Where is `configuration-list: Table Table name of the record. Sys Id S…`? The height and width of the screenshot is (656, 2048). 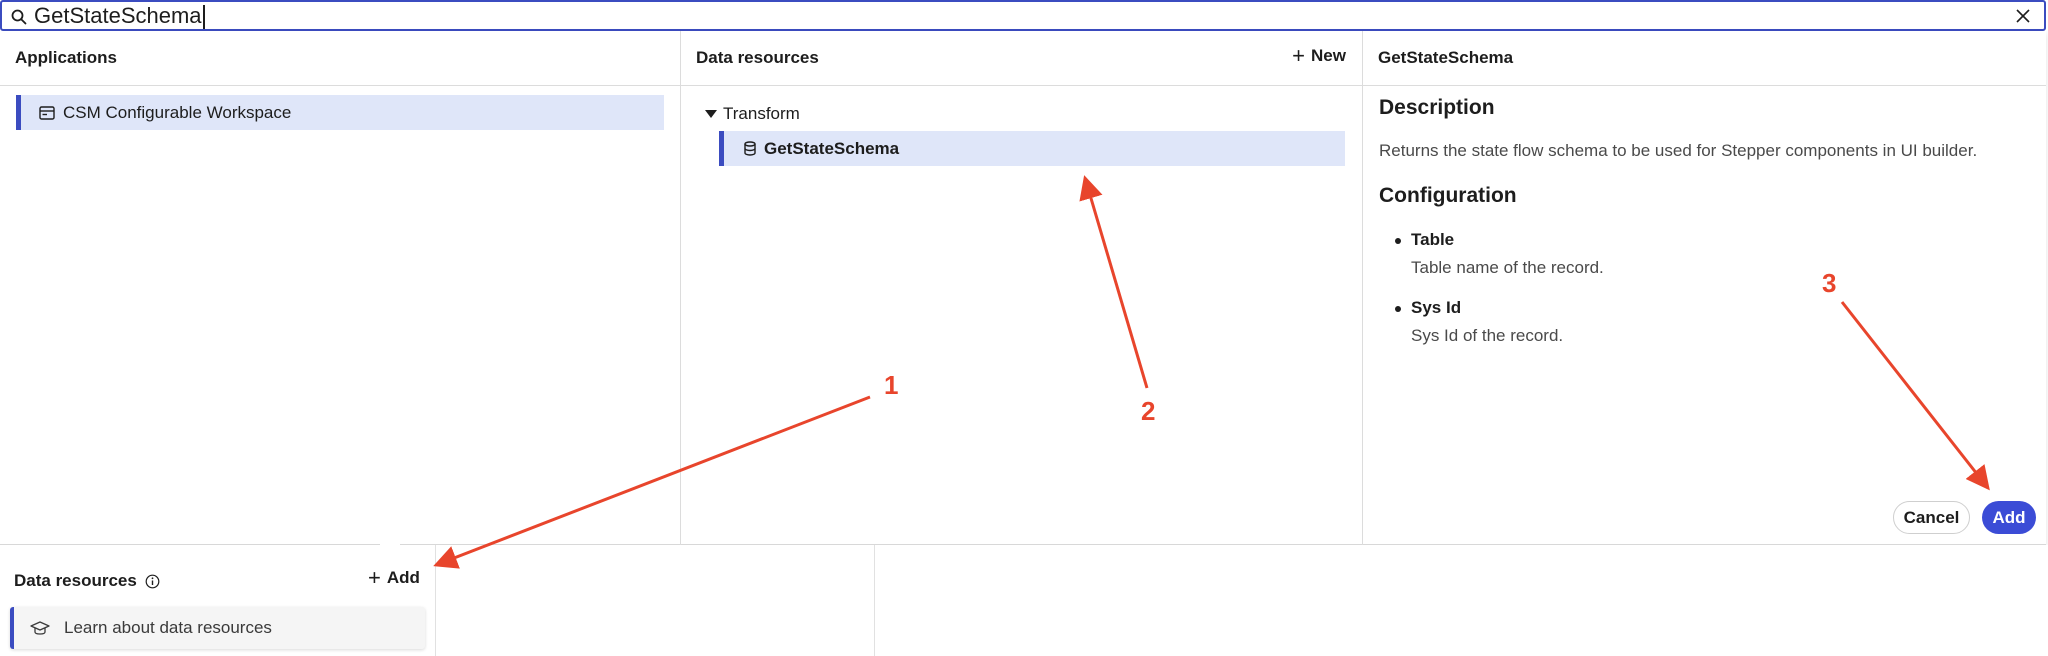
configuration-list: Table Table name of the record. Sys Id S… is located at coordinates (1704, 288).